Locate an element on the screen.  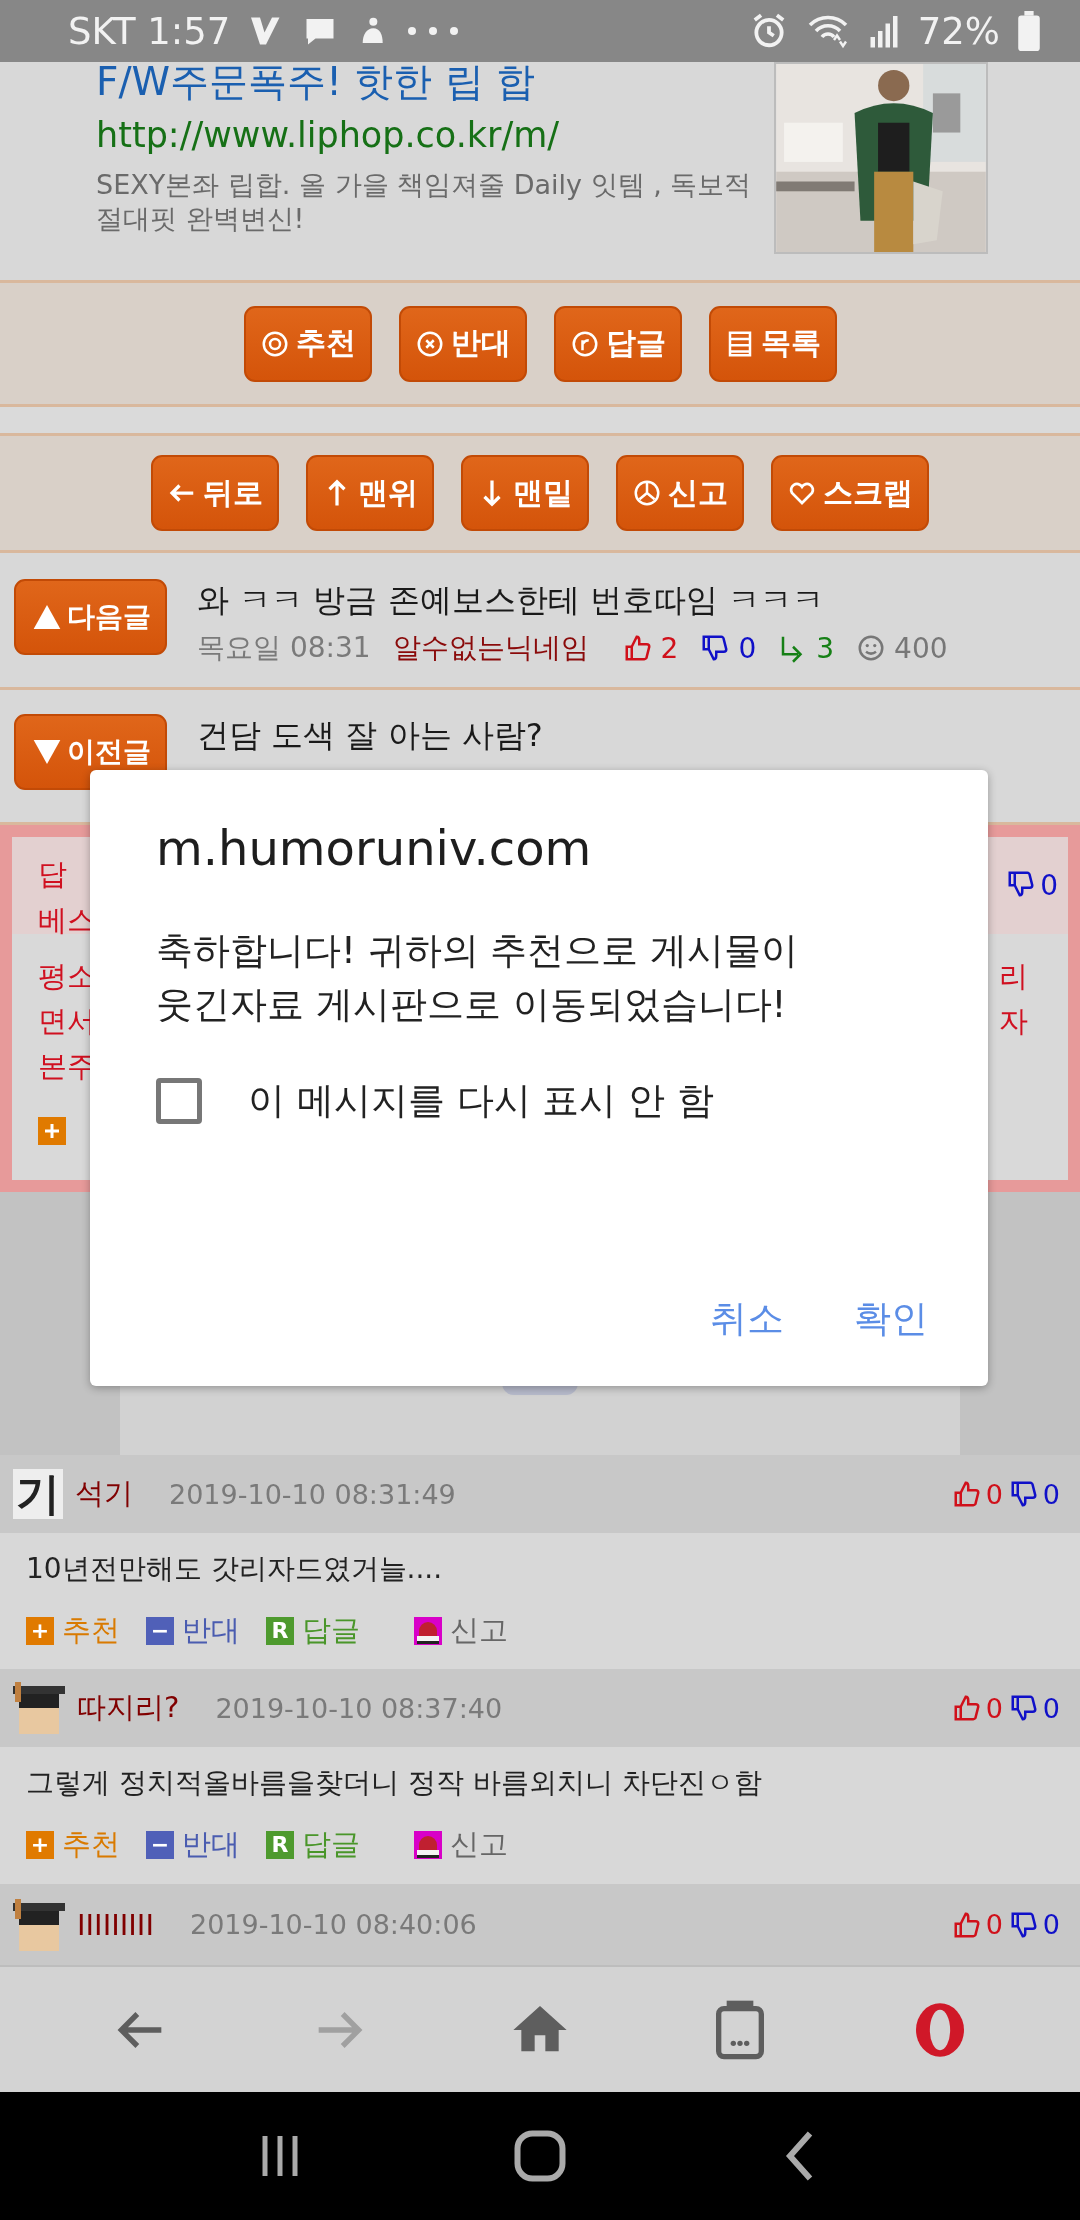
reply-header-text: 베스 is located at coordinates (67, 920).